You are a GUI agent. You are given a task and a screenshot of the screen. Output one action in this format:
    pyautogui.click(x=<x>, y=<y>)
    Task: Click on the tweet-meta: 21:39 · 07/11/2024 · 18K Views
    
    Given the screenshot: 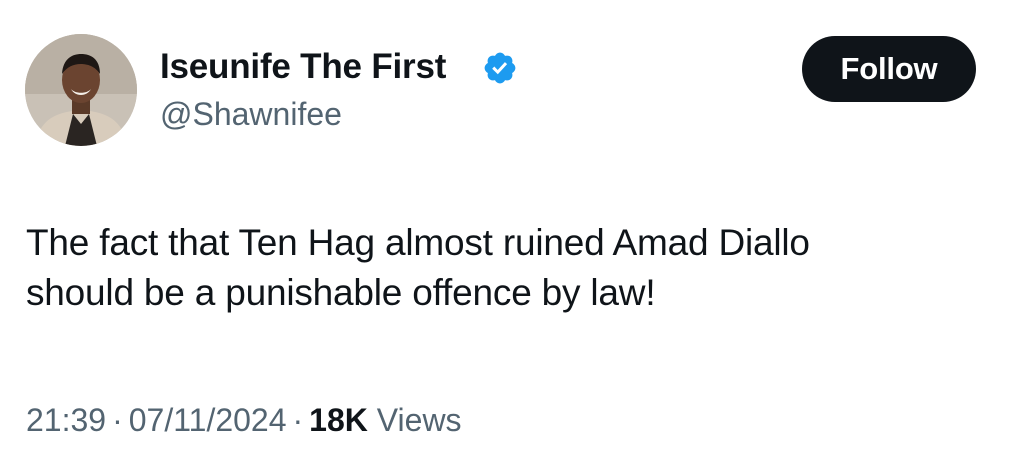 What is the action you would take?
    pyautogui.click(x=244, y=420)
    